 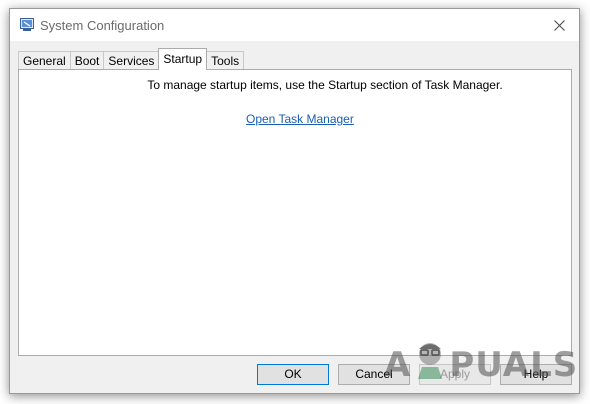 I want to click on tab-services: Services, so click(x=131, y=60).